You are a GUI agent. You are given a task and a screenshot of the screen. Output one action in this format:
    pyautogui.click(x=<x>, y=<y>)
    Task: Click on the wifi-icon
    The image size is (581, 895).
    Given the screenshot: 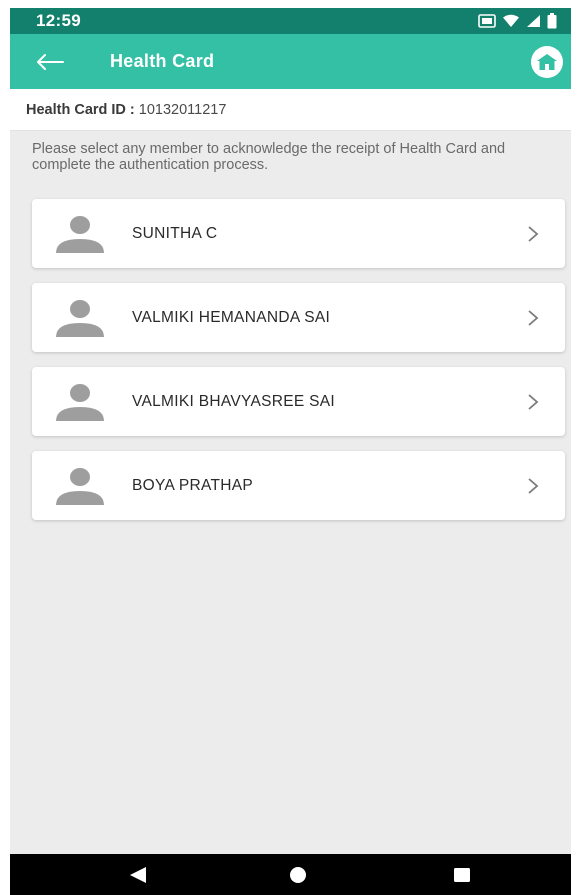 What is the action you would take?
    pyautogui.click(x=511, y=20)
    